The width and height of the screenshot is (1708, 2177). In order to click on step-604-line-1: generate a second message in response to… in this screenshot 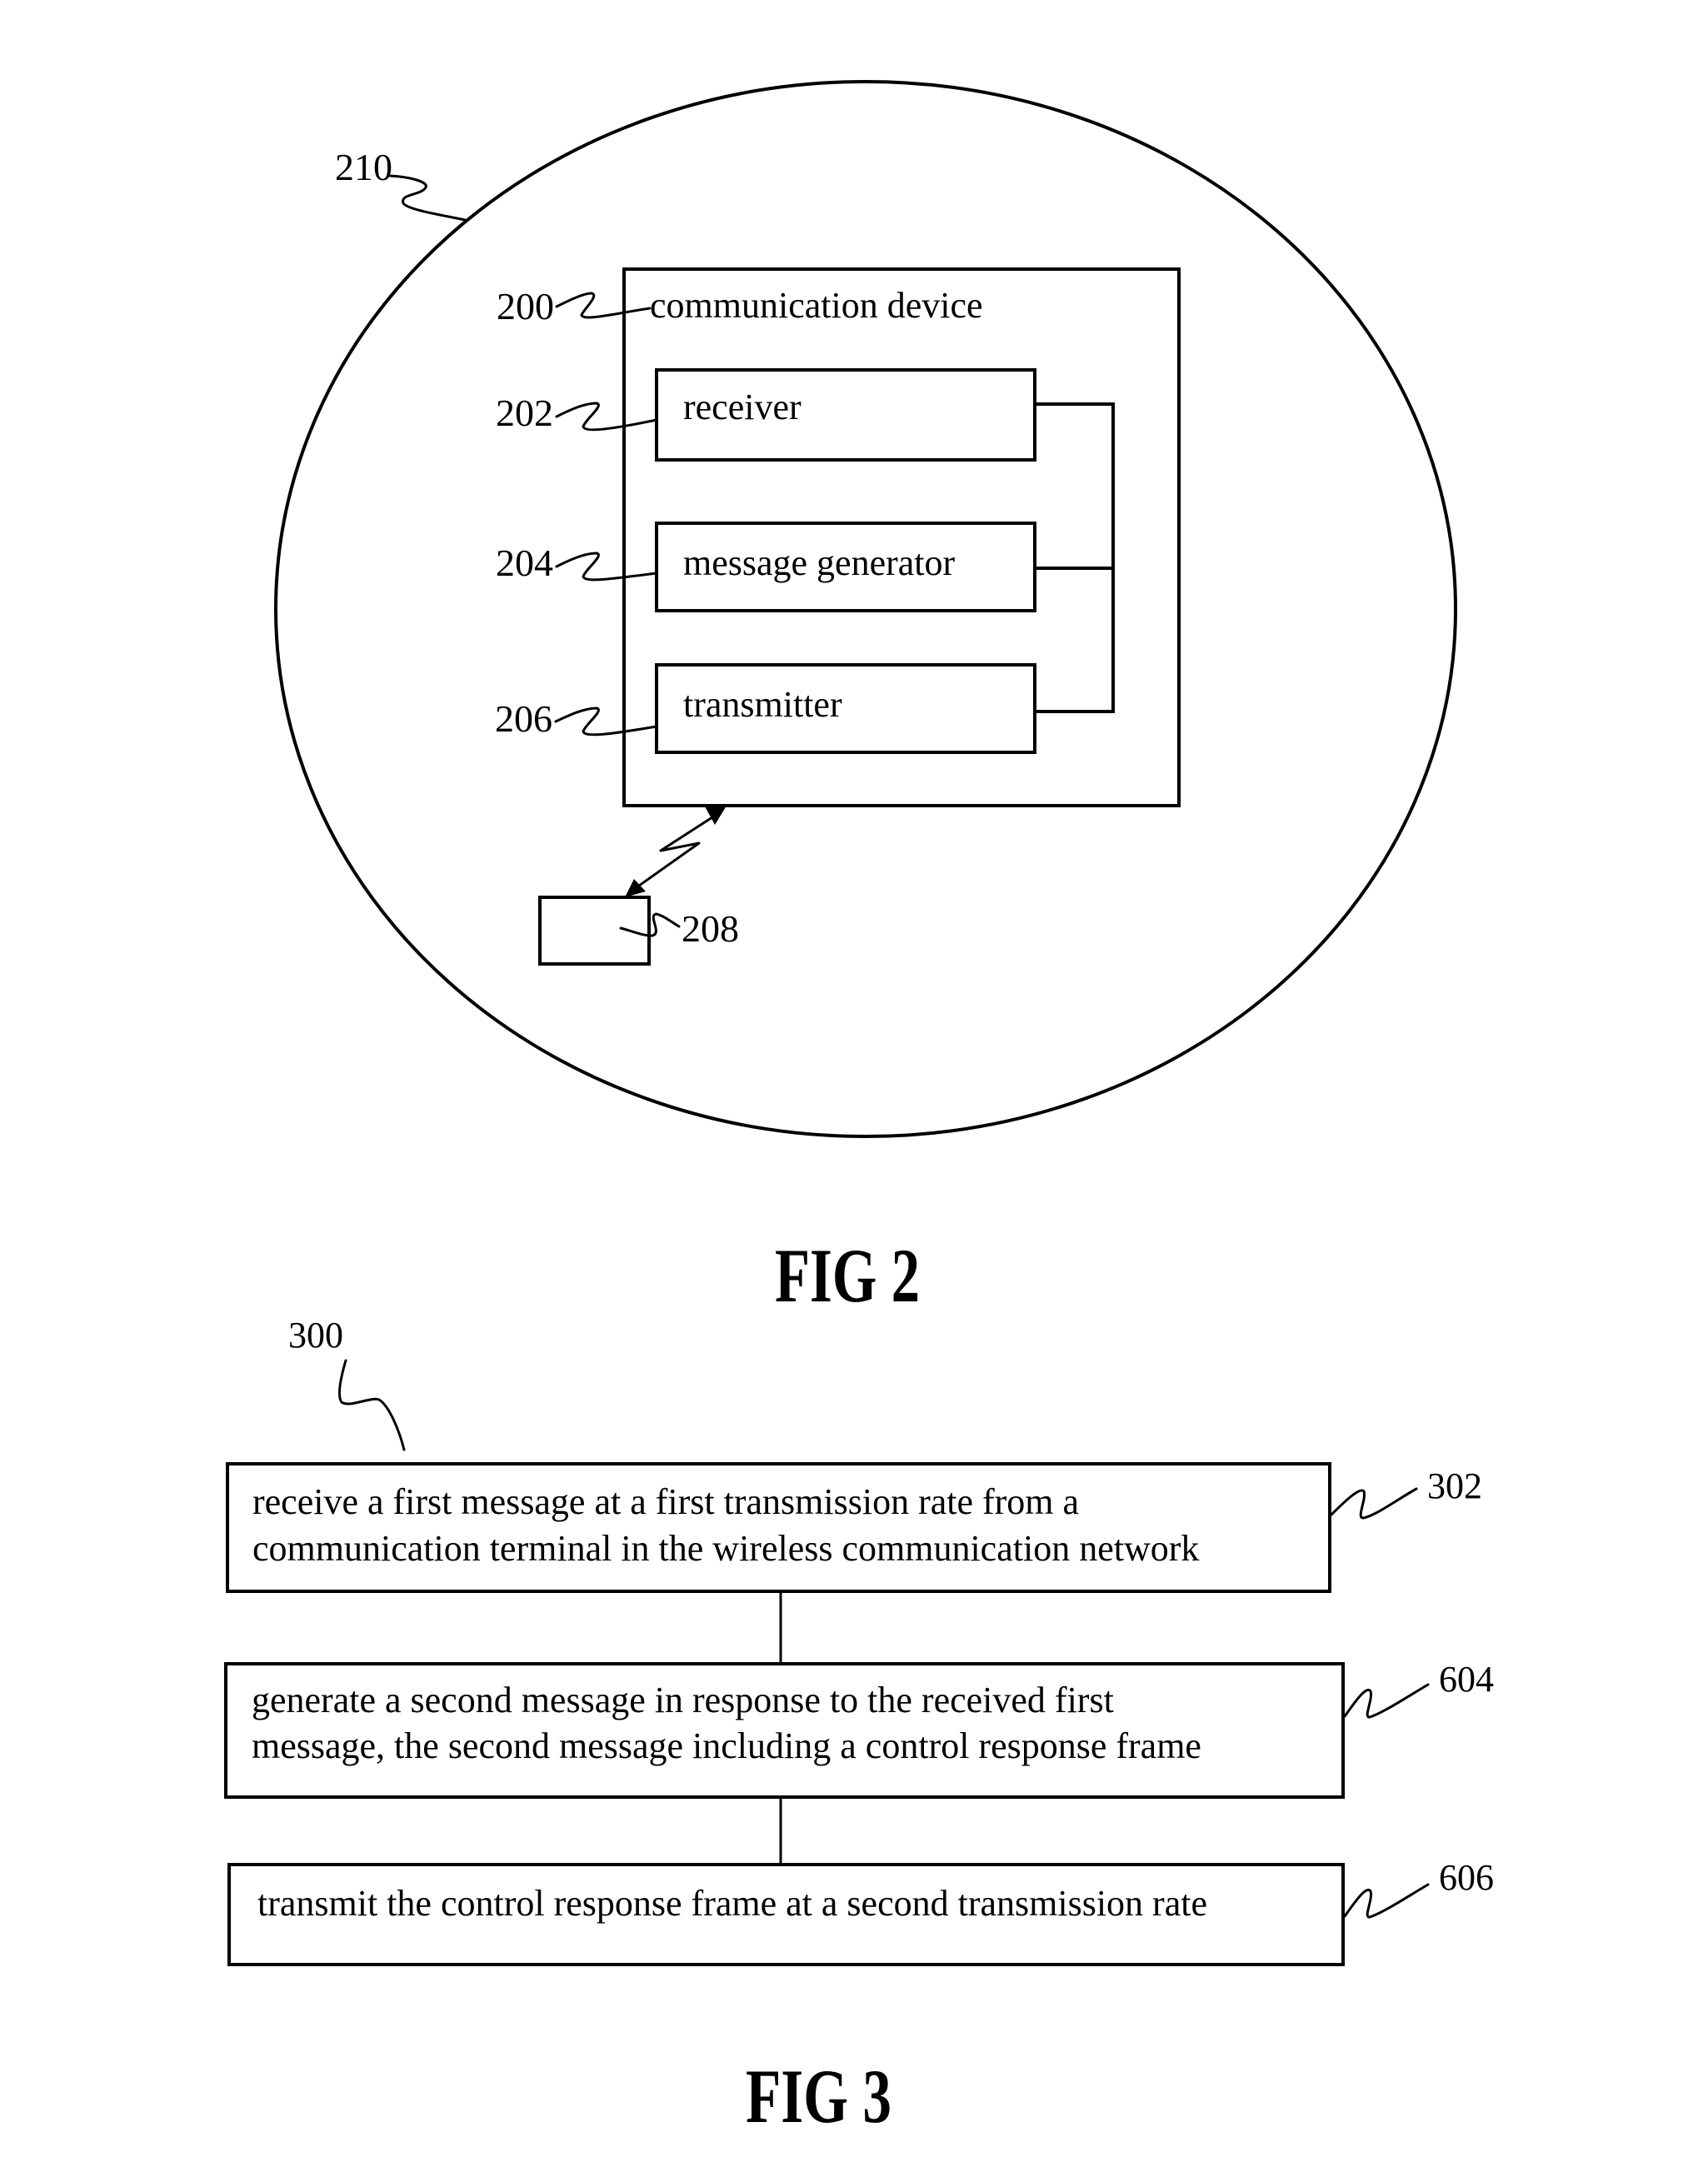, I will do `click(683, 1700)`.